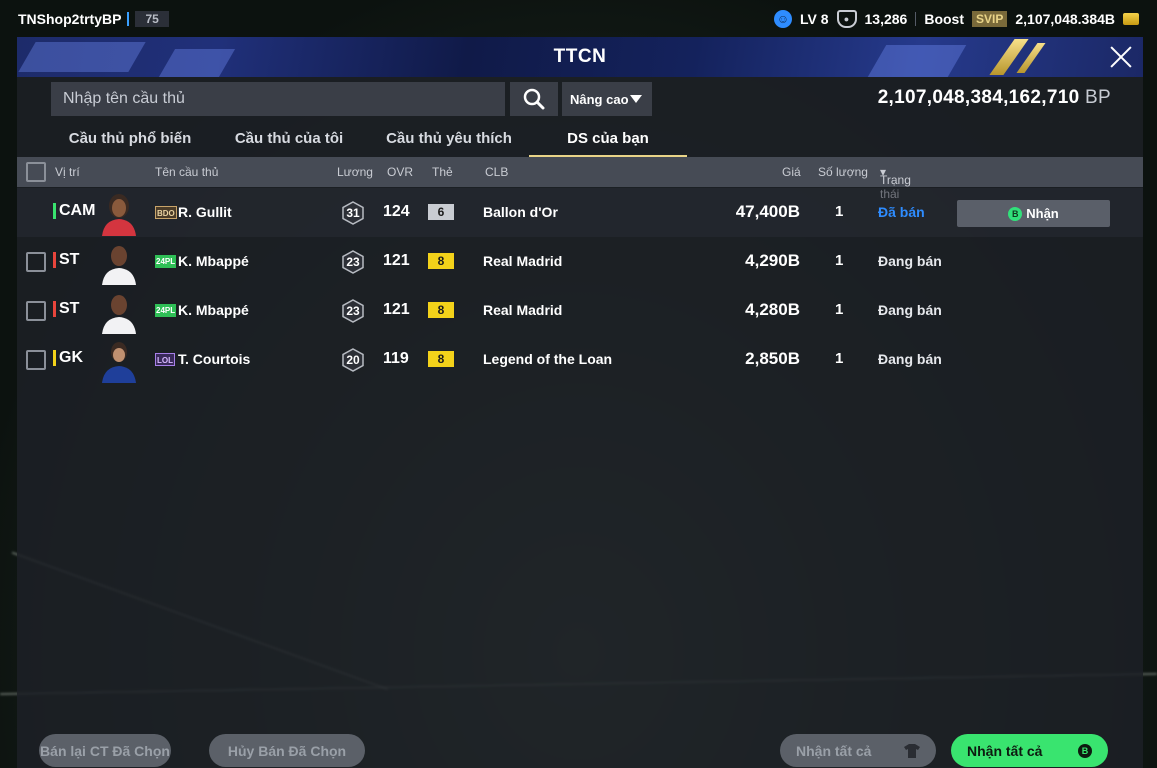 Image resolution: width=1157 pixels, height=768 pixels. I want to click on position-label: CAM, so click(77, 210).